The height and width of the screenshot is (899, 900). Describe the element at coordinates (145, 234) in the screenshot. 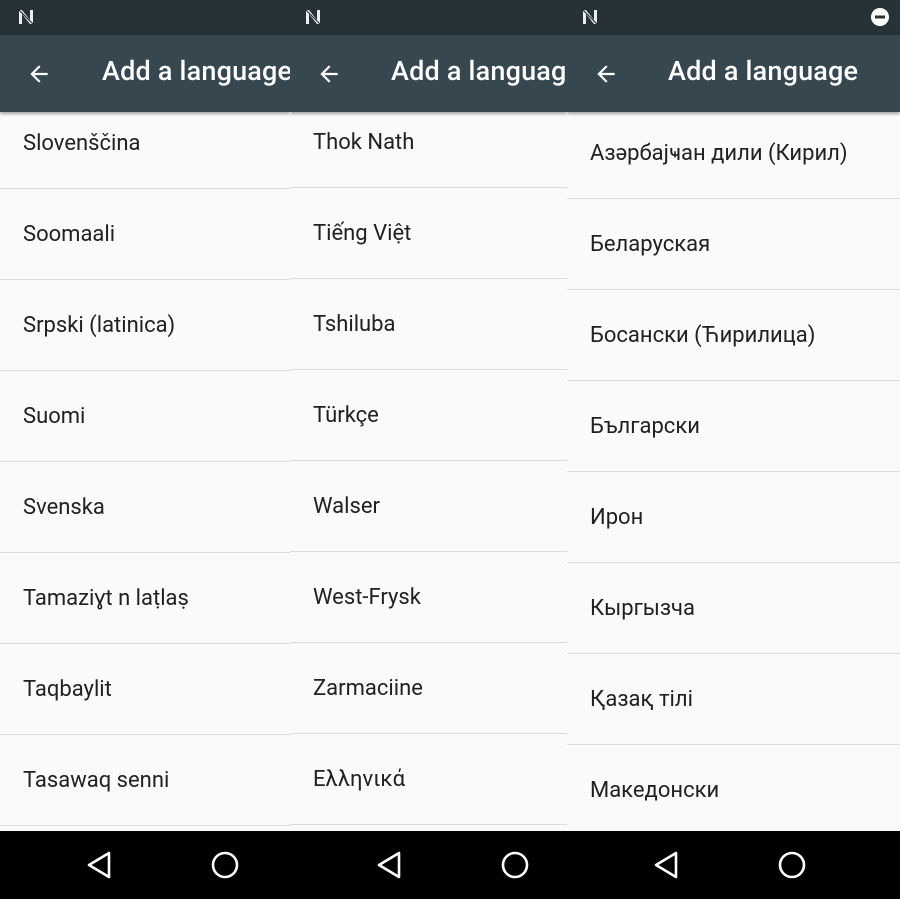

I see `list-item: Soomaali` at that location.